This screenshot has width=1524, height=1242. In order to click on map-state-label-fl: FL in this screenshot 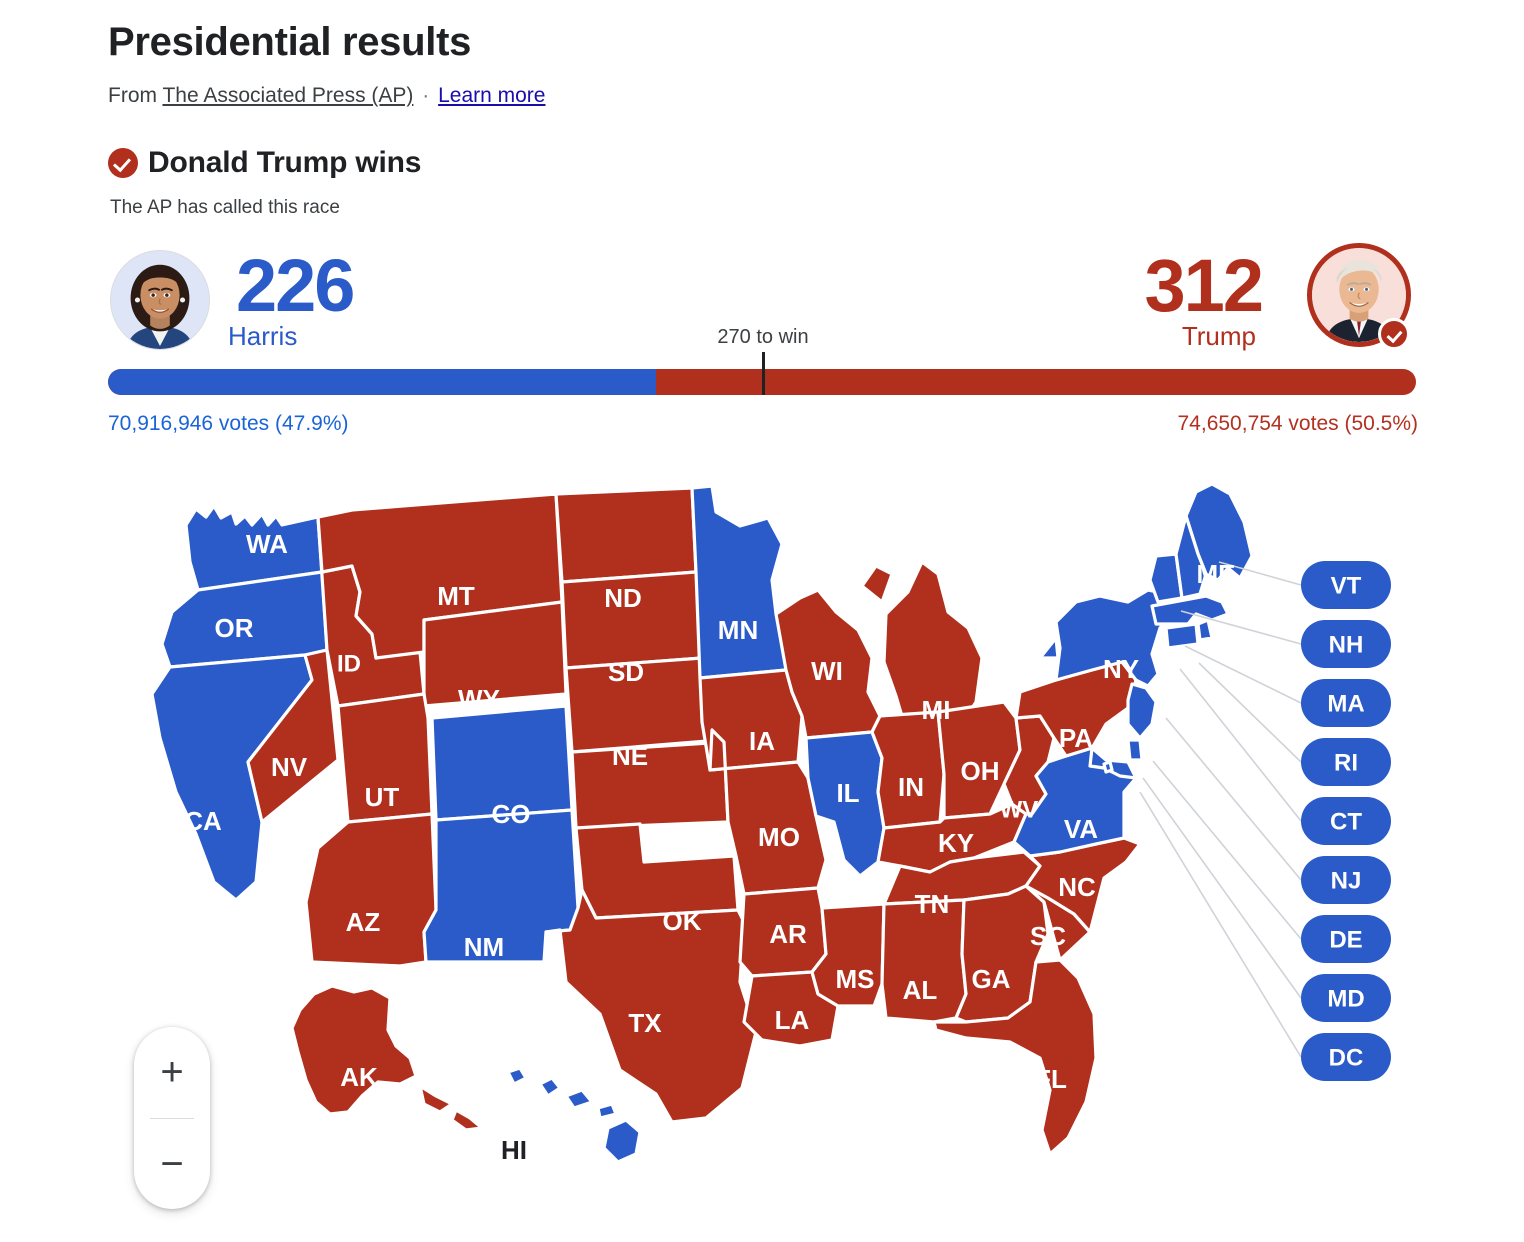, I will do `click(1051, 1079)`.